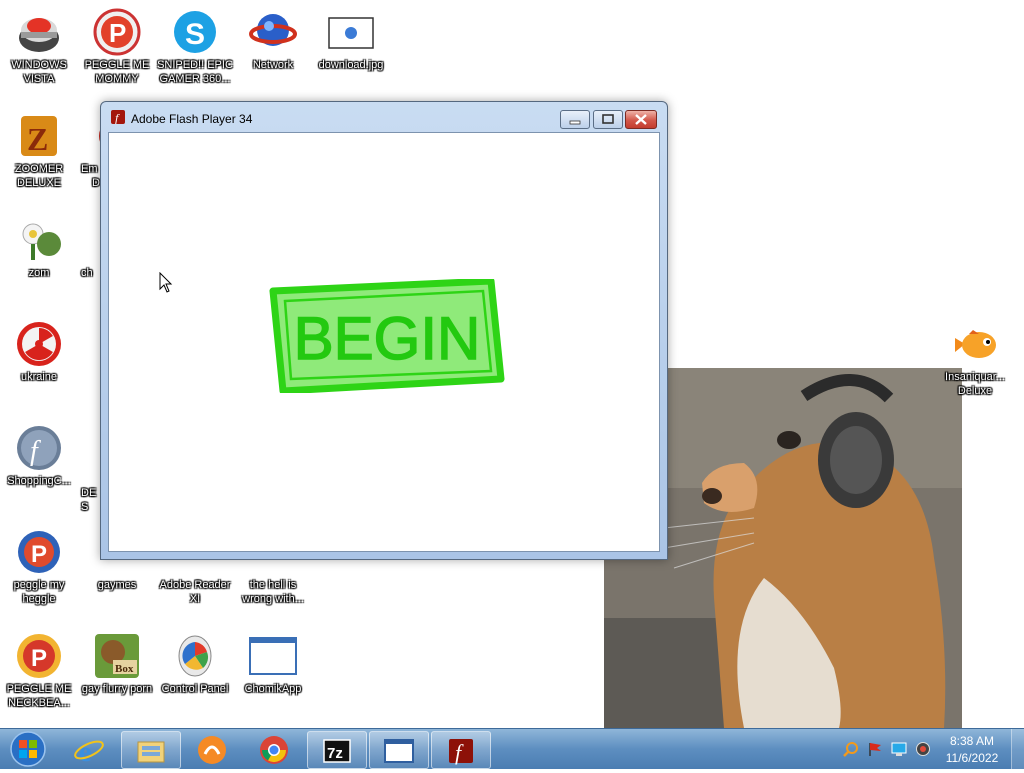  I want to click on minimize-button, so click(575, 119).